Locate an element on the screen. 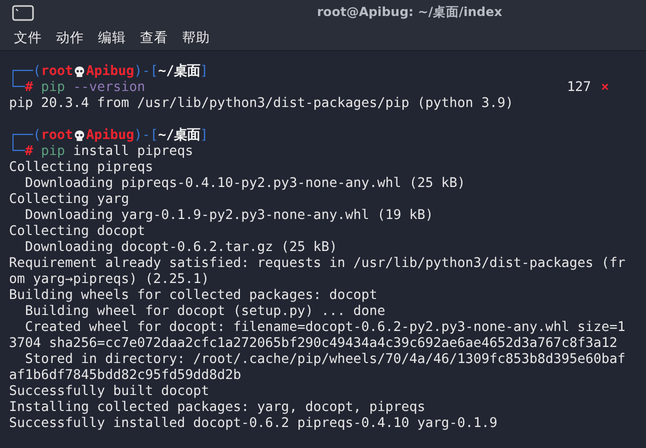  output-line: Building wheels for collected packages: docopt is located at coordinates (193, 296).